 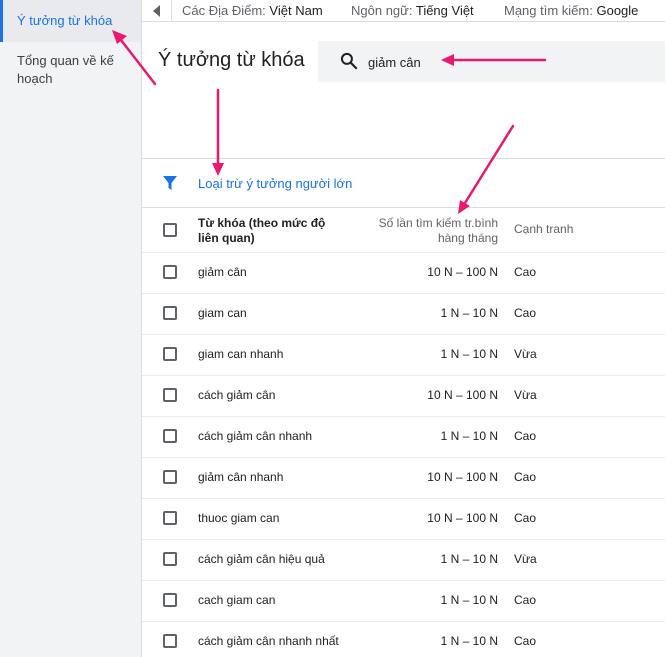 What do you see at coordinates (403, 395) in the screenshot?
I see `table-row: cách giảm cân 10 N – 100 N Vừa` at bounding box center [403, 395].